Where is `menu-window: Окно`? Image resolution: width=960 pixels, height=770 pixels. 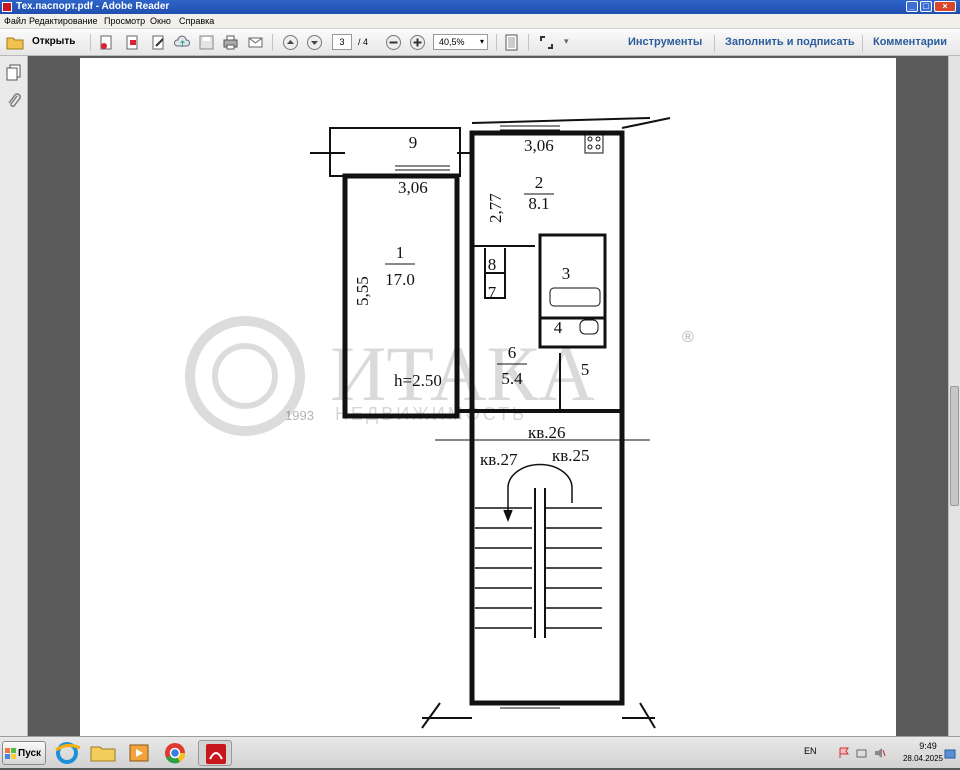 menu-window: Окно is located at coordinates (160, 21).